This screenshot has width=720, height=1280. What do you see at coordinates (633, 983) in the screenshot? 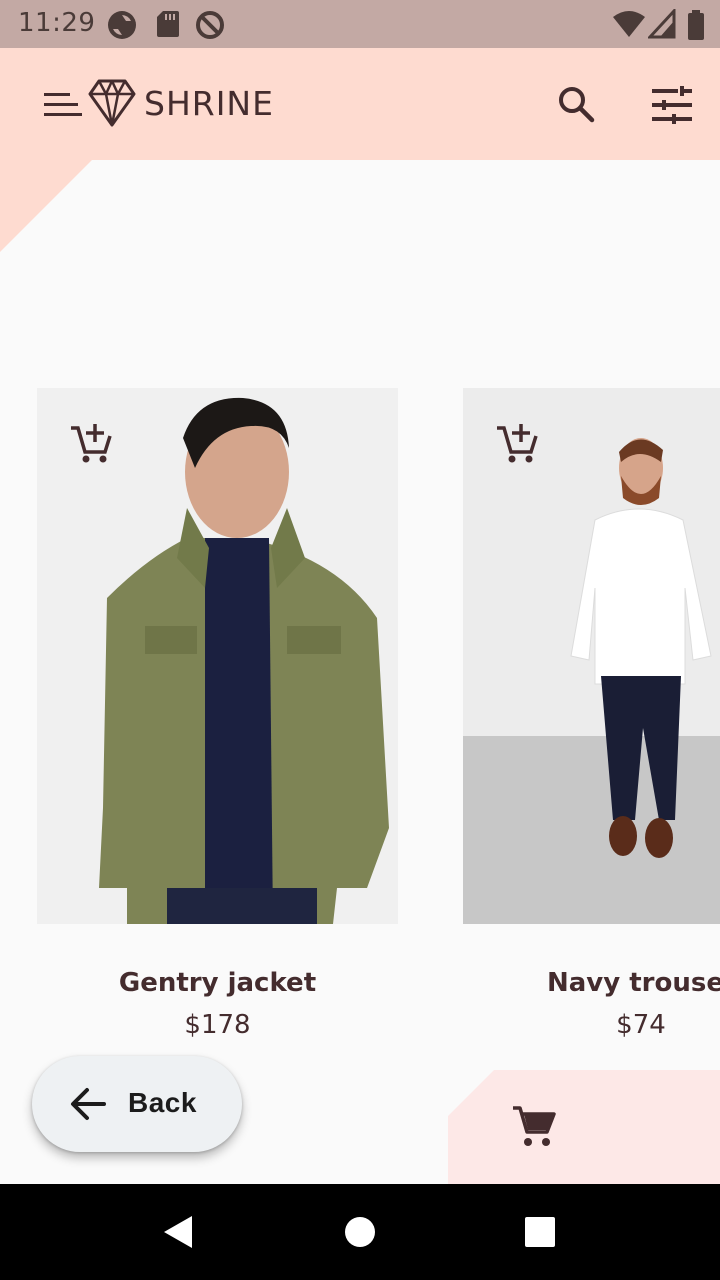
I see `product-name: Navy trousers` at bounding box center [633, 983].